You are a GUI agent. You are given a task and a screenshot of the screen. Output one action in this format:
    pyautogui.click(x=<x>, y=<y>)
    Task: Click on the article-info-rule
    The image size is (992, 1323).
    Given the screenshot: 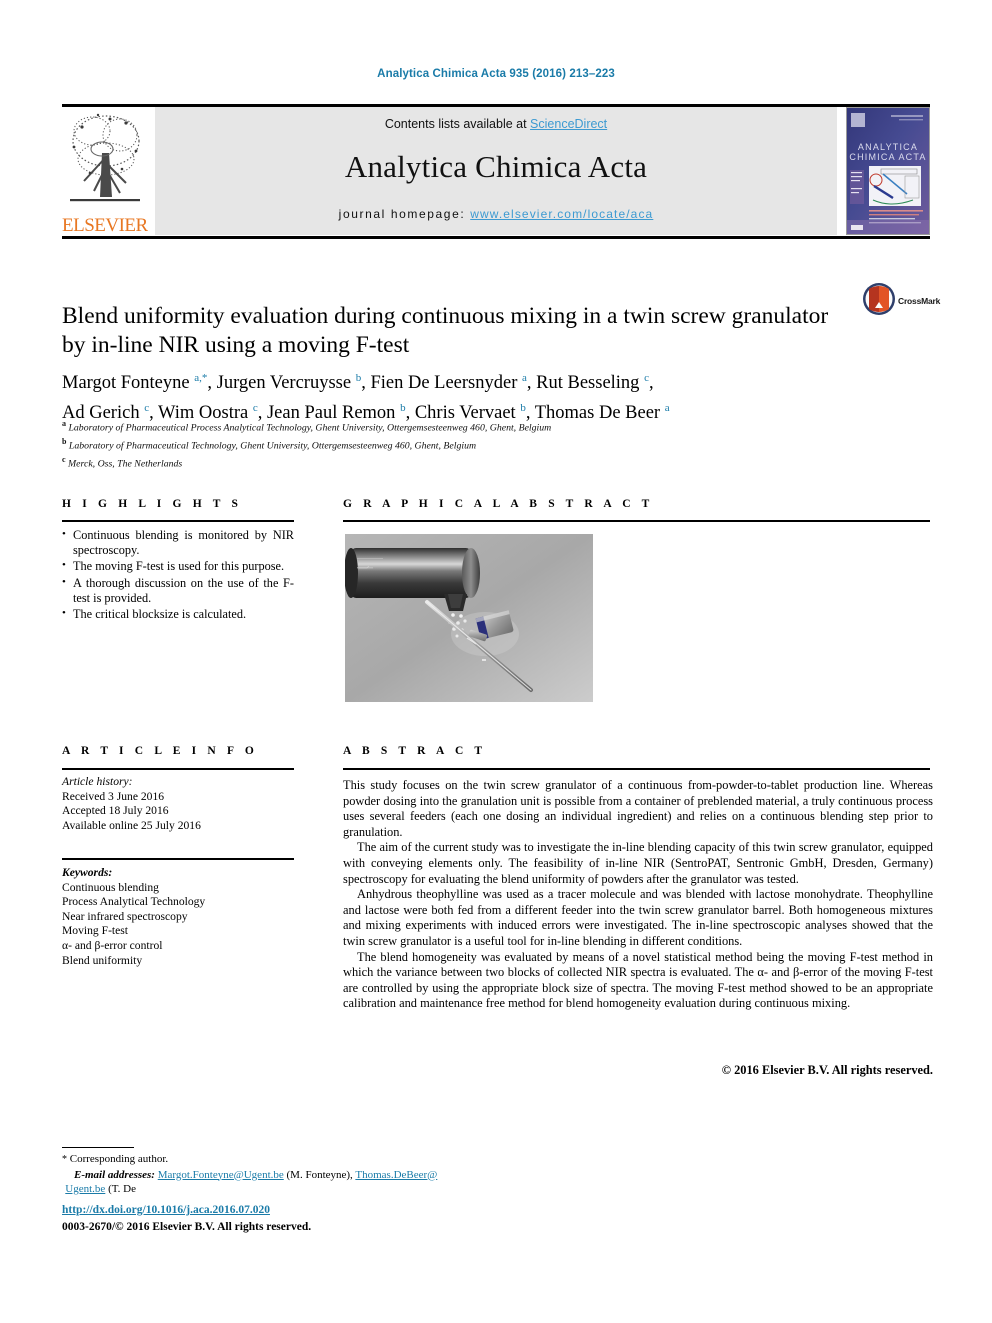 What is the action you would take?
    pyautogui.click(x=178, y=769)
    